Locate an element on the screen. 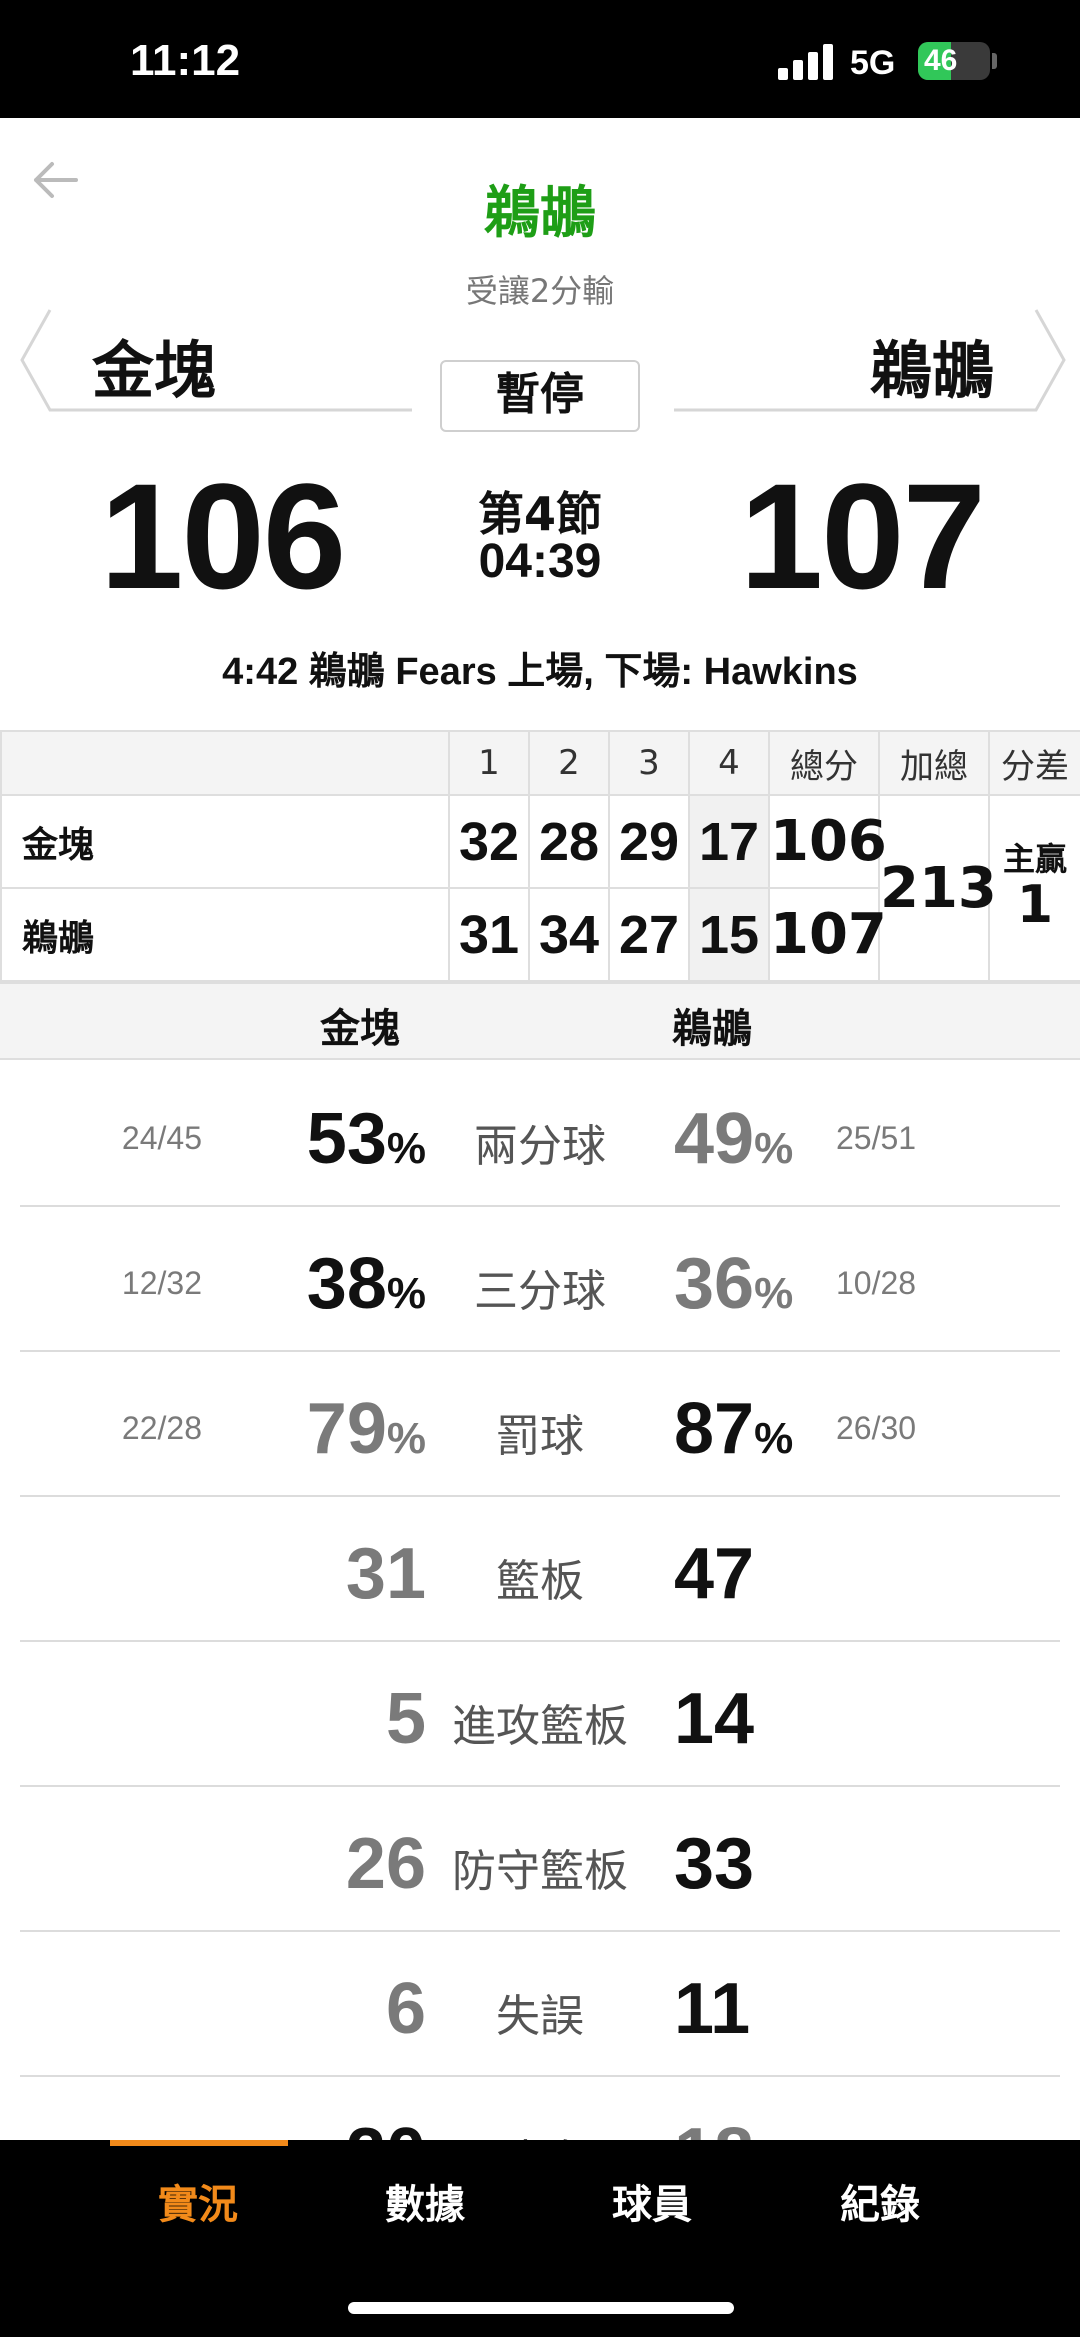  table-row: 金塊 32 28 29 17 106 213 主贏 1 is located at coordinates (540, 888).